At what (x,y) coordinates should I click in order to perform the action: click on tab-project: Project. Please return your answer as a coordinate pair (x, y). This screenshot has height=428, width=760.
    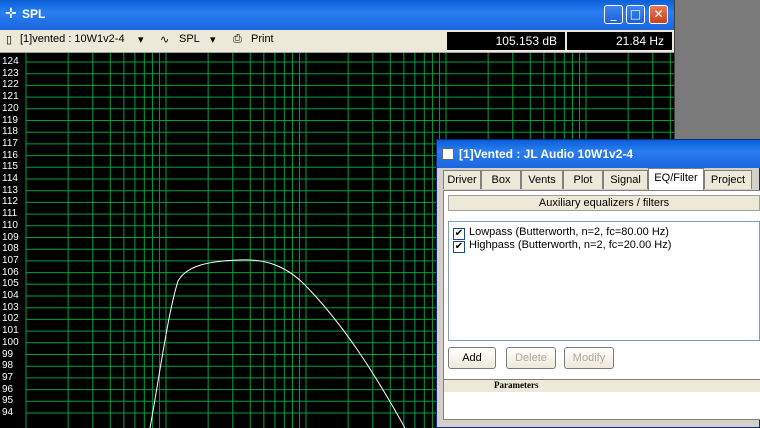
    Looking at the image, I should click on (728, 179).